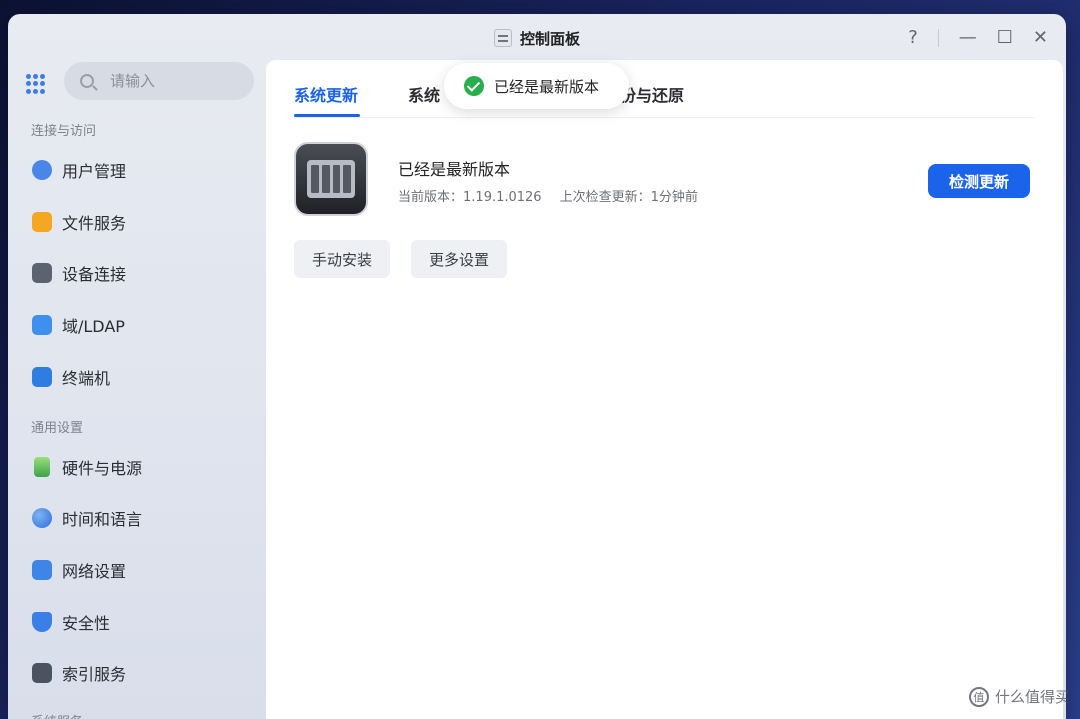 The image size is (1080, 719). Describe the element at coordinates (938, 38) in the screenshot. I see `control-separator` at that location.